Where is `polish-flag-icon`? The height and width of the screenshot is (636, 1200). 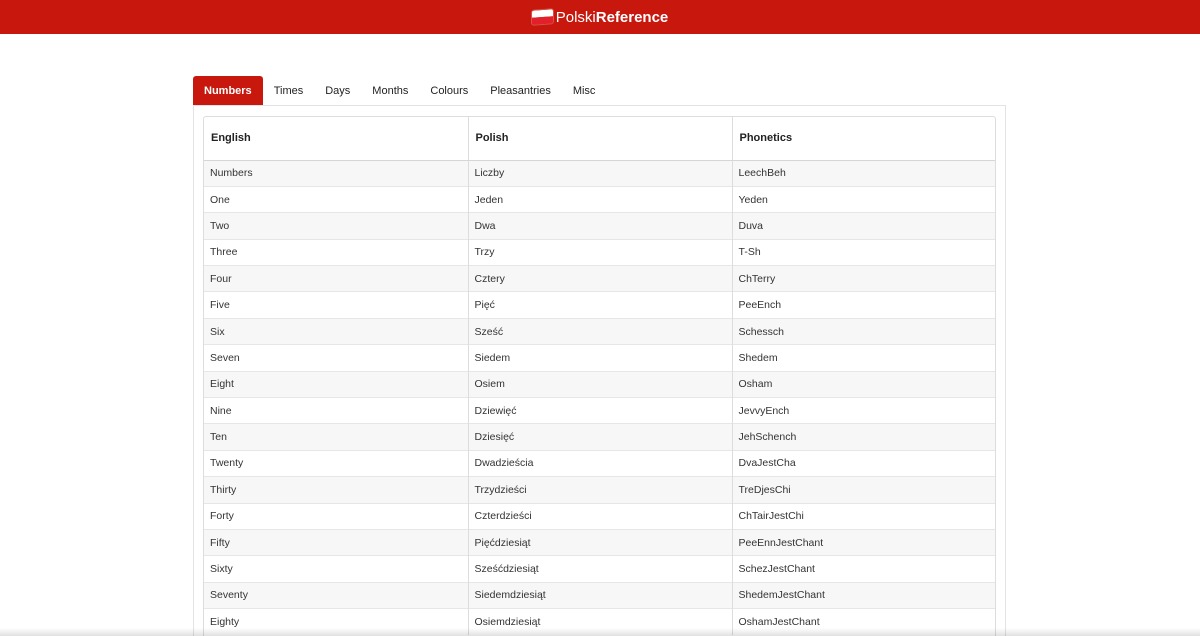
polish-flag-icon is located at coordinates (542, 17).